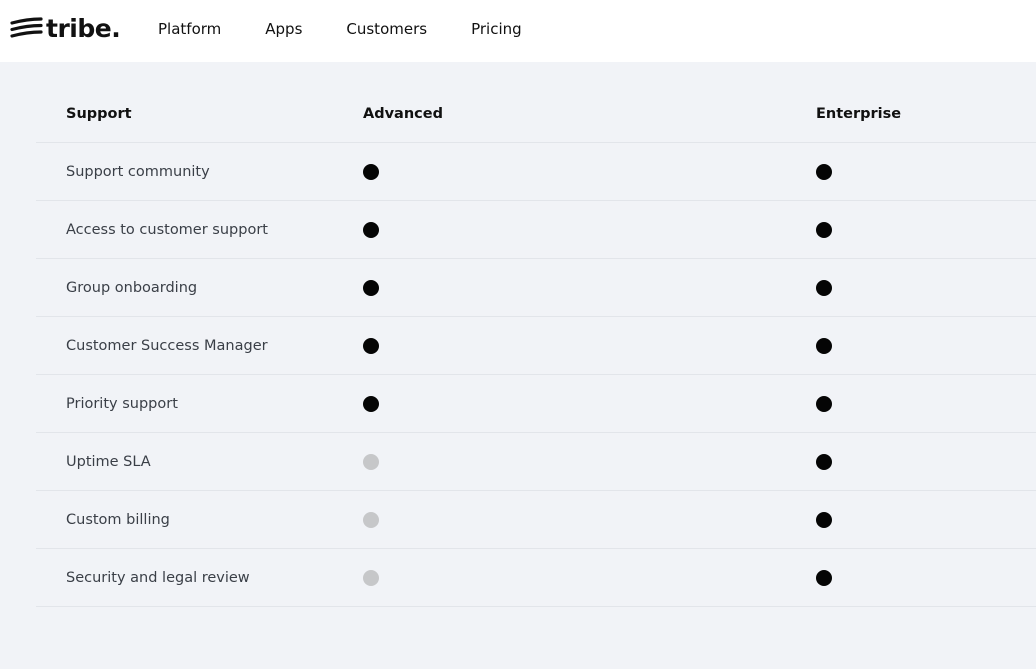  What do you see at coordinates (167, 345) in the screenshot?
I see `feature-label: Customer Success Manager` at bounding box center [167, 345].